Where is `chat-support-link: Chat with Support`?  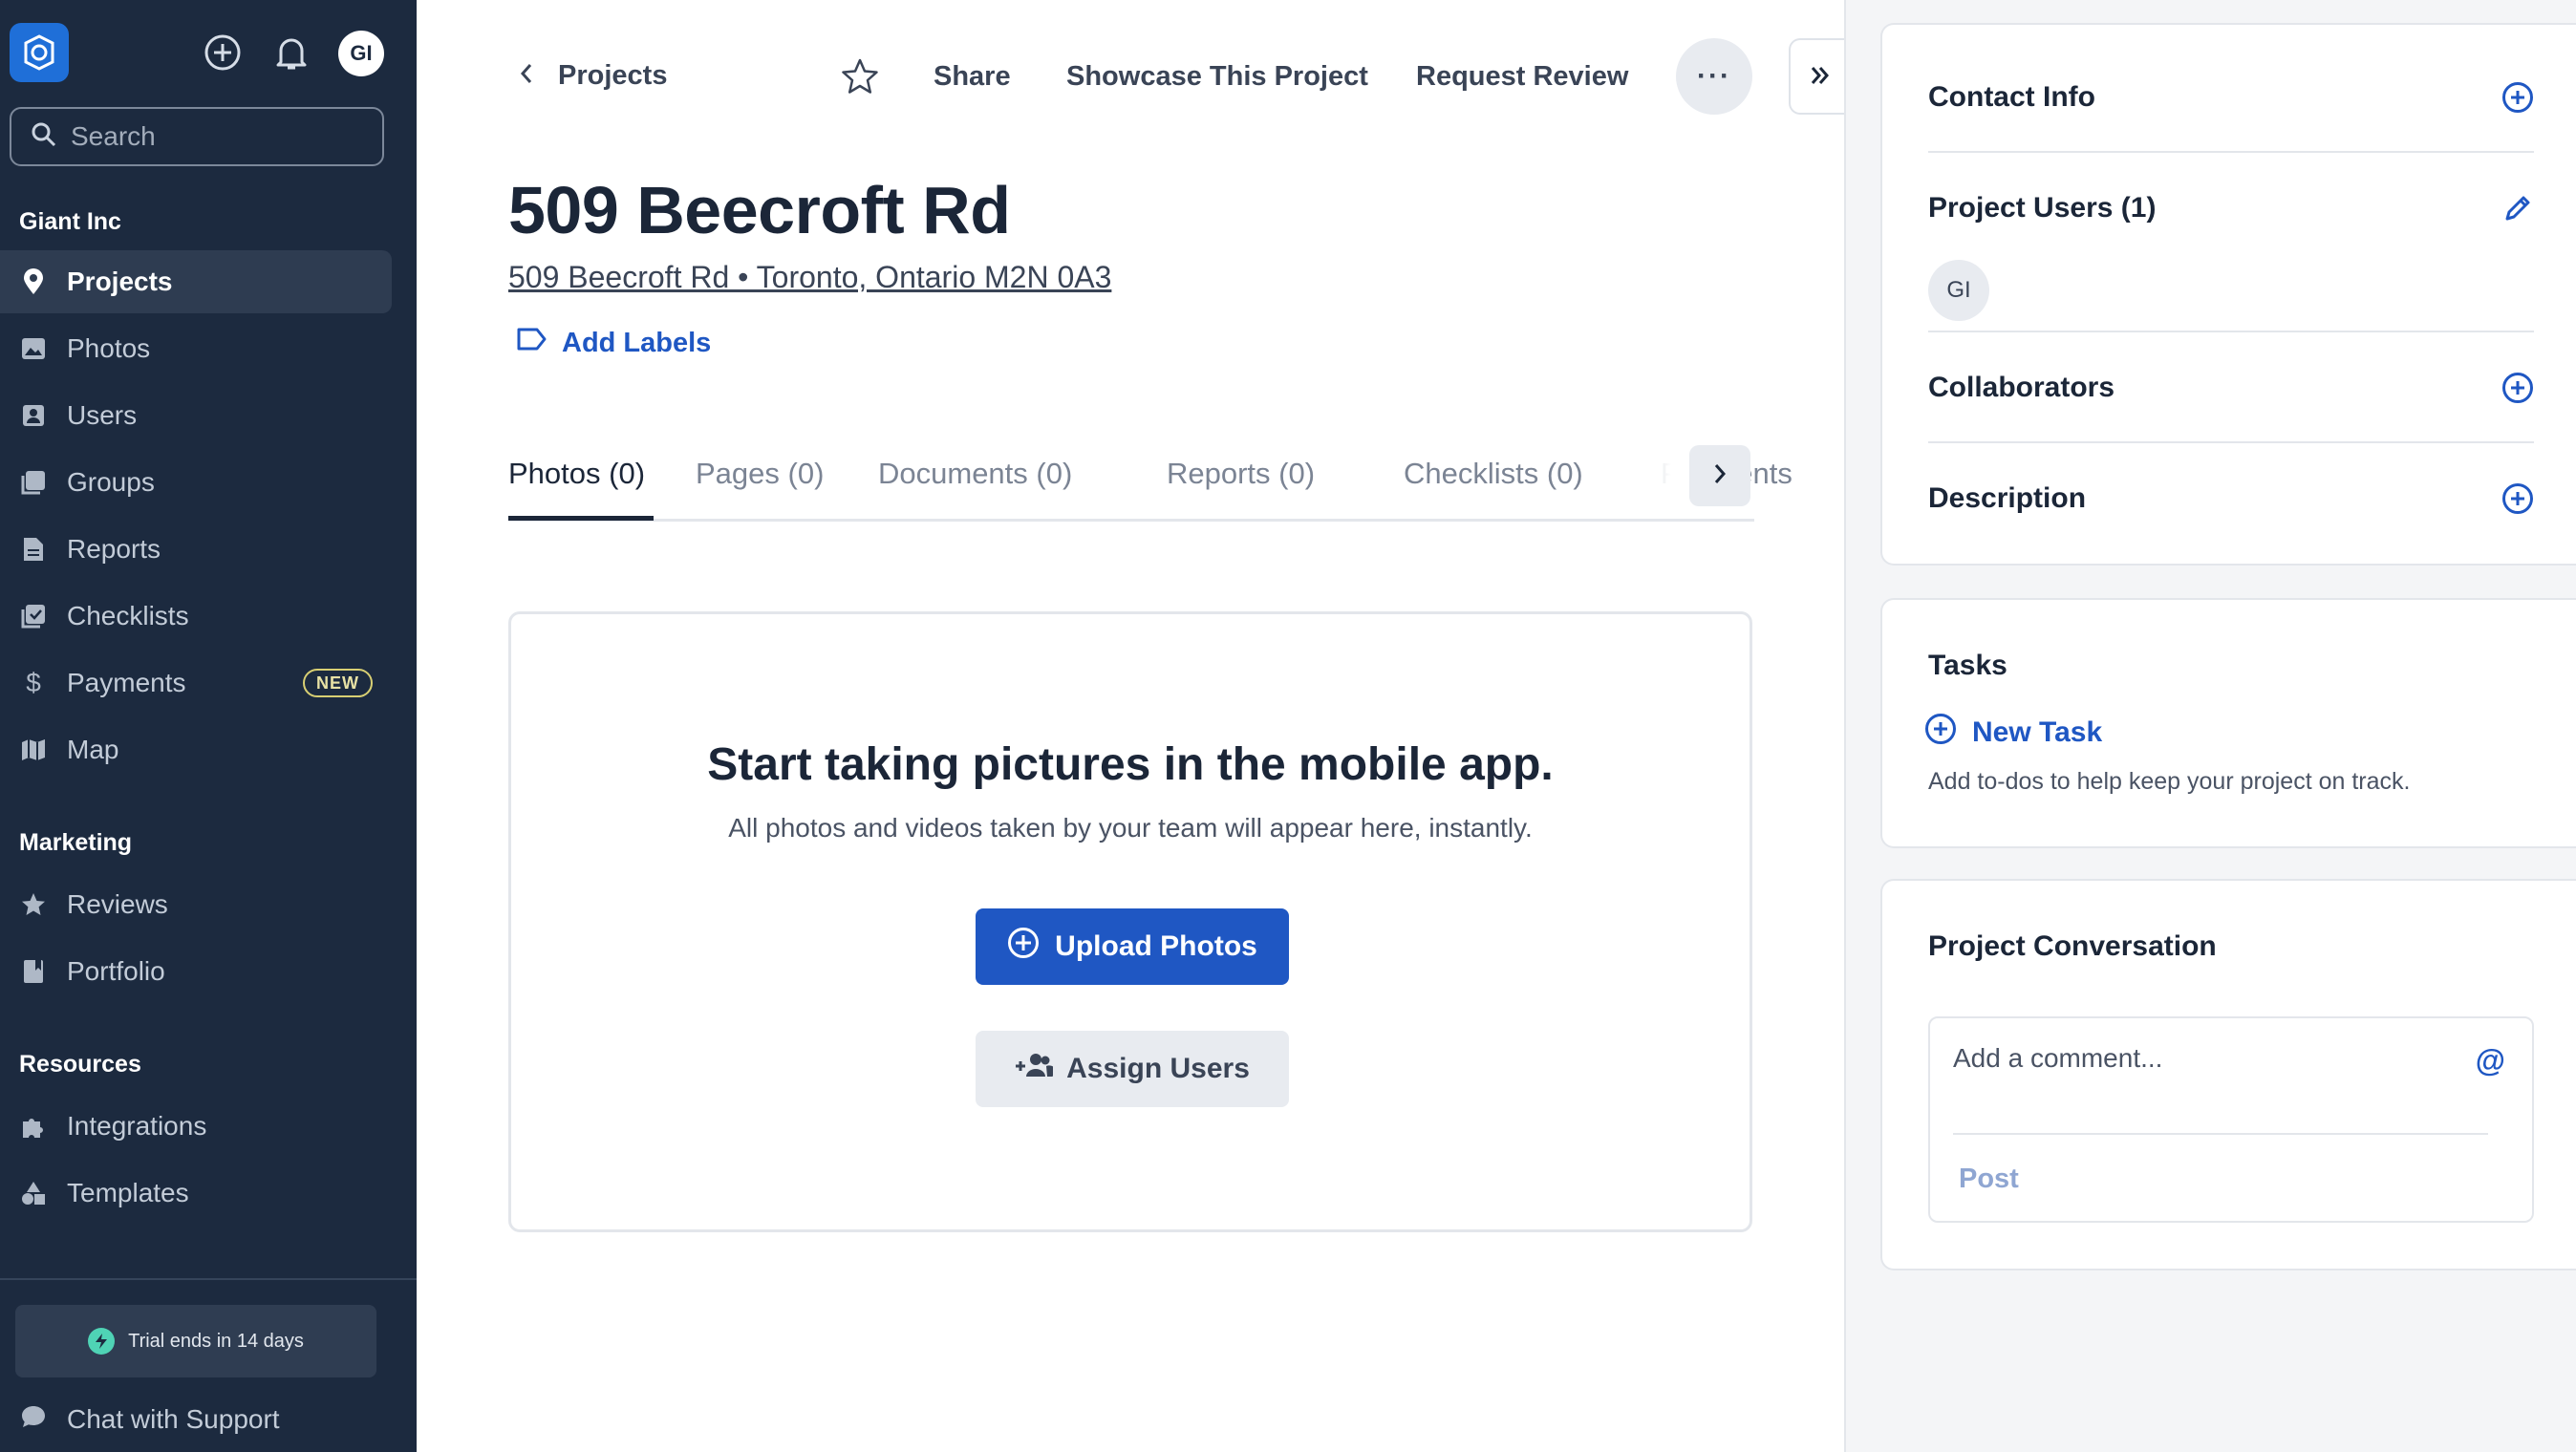
chat-support-link: Chat with Support is located at coordinates (150, 1419).